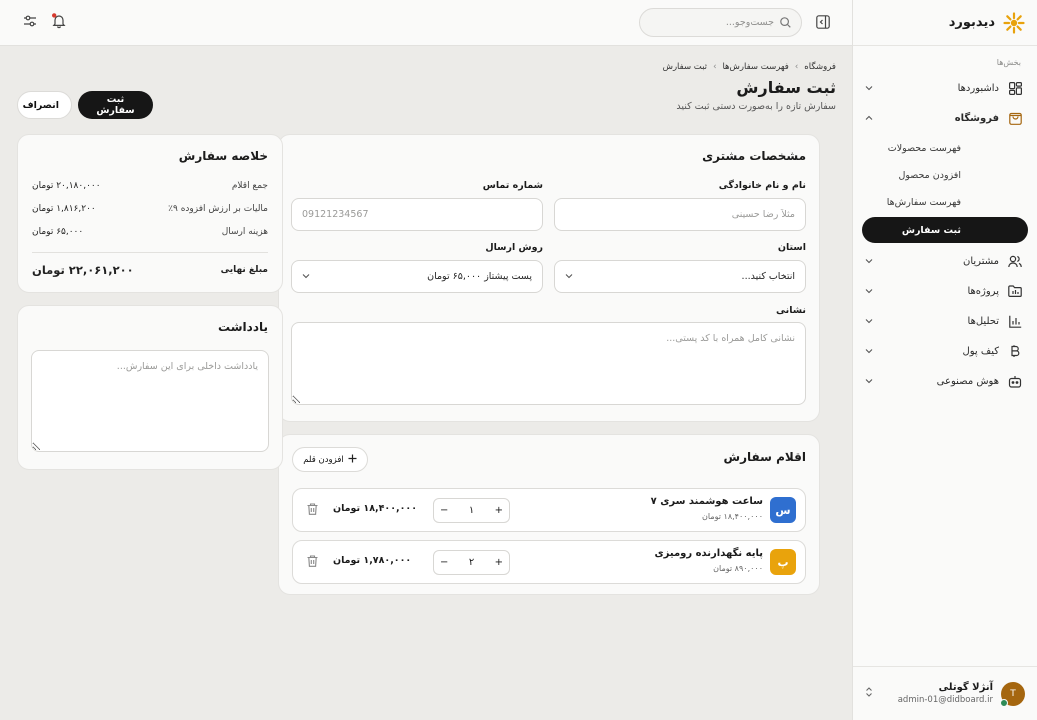  What do you see at coordinates (417, 214) in the screenshot?
I see `phone-field` at bounding box center [417, 214].